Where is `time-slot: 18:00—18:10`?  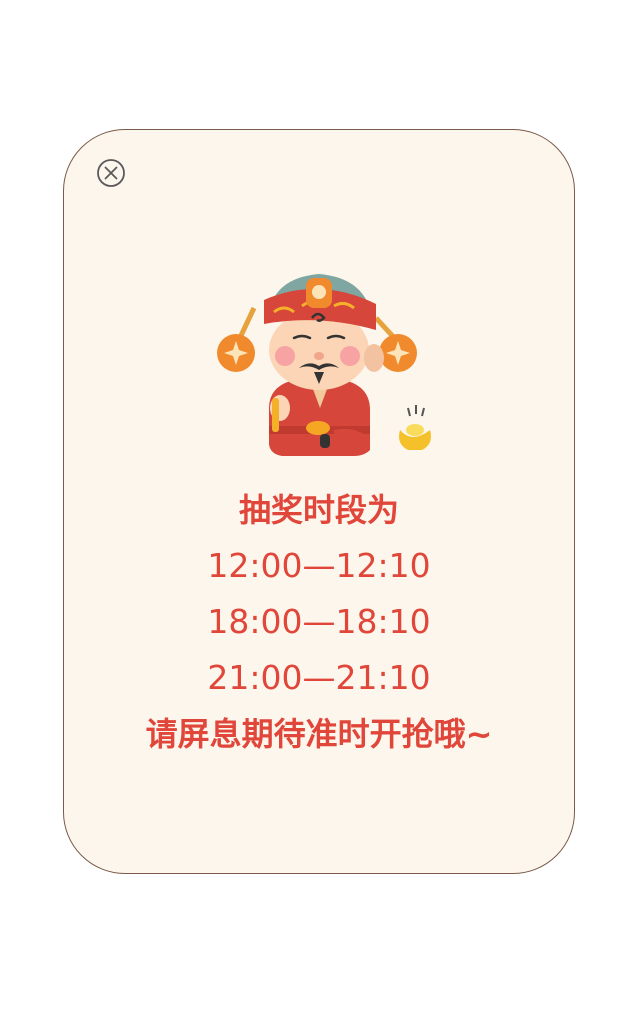
time-slot: 18:00—18:10 is located at coordinates (319, 621).